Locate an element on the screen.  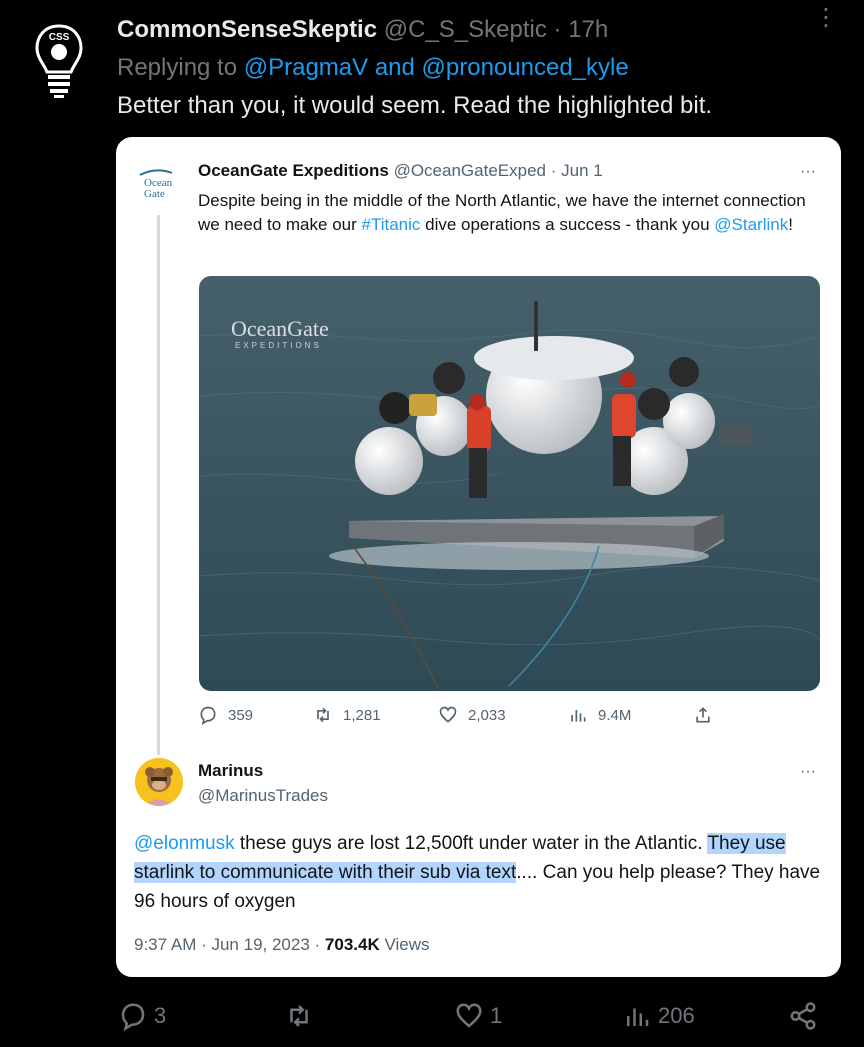
author-name: CommonSenseSkeptic is located at coordinates (247, 29).